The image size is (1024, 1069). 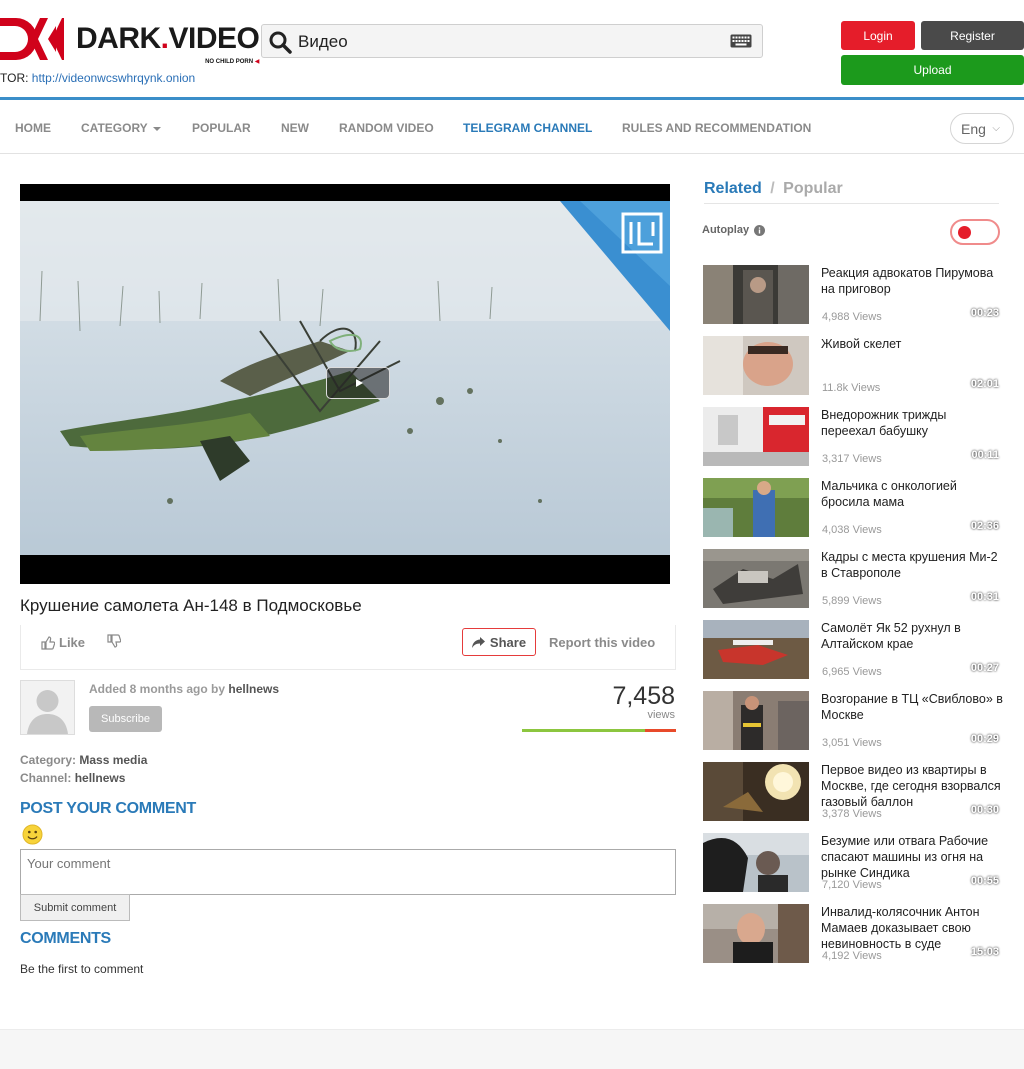 I want to click on like-button: Like, so click(x=63, y=642).